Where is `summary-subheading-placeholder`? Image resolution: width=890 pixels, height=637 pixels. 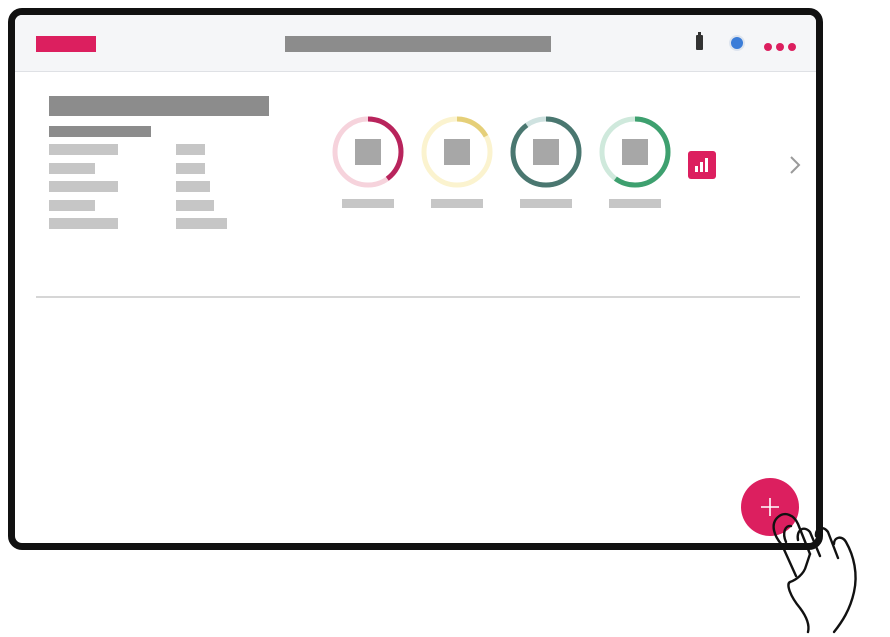 summary-subheading-placeholder is located at coordinates (100, 131).